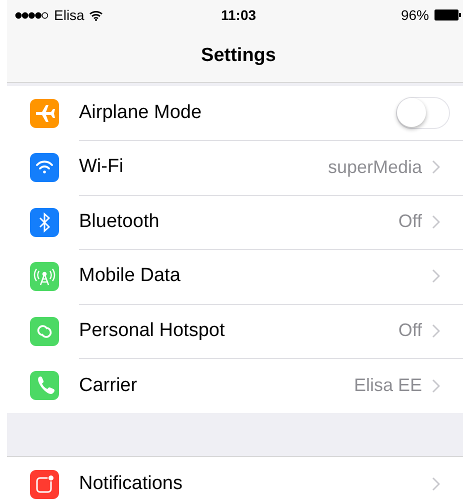 The image size is (463, 503). What do you see at coordinates (235, 331) in the screenshot?
I see `settings-row: Personal Hotspot Off` at bounding box center [235, 331].